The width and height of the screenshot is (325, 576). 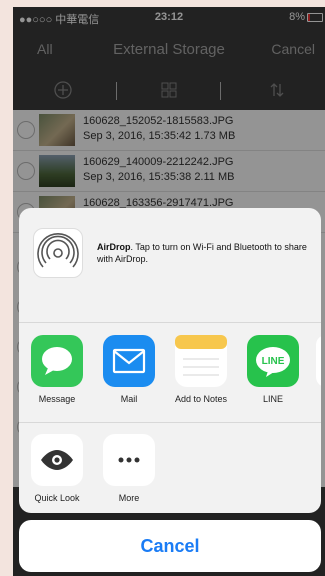 What do you see at coordinates (170, 467) in the screenshot?
I see `share-actions-row: Quick Look More` at bounding box center [170, 467].